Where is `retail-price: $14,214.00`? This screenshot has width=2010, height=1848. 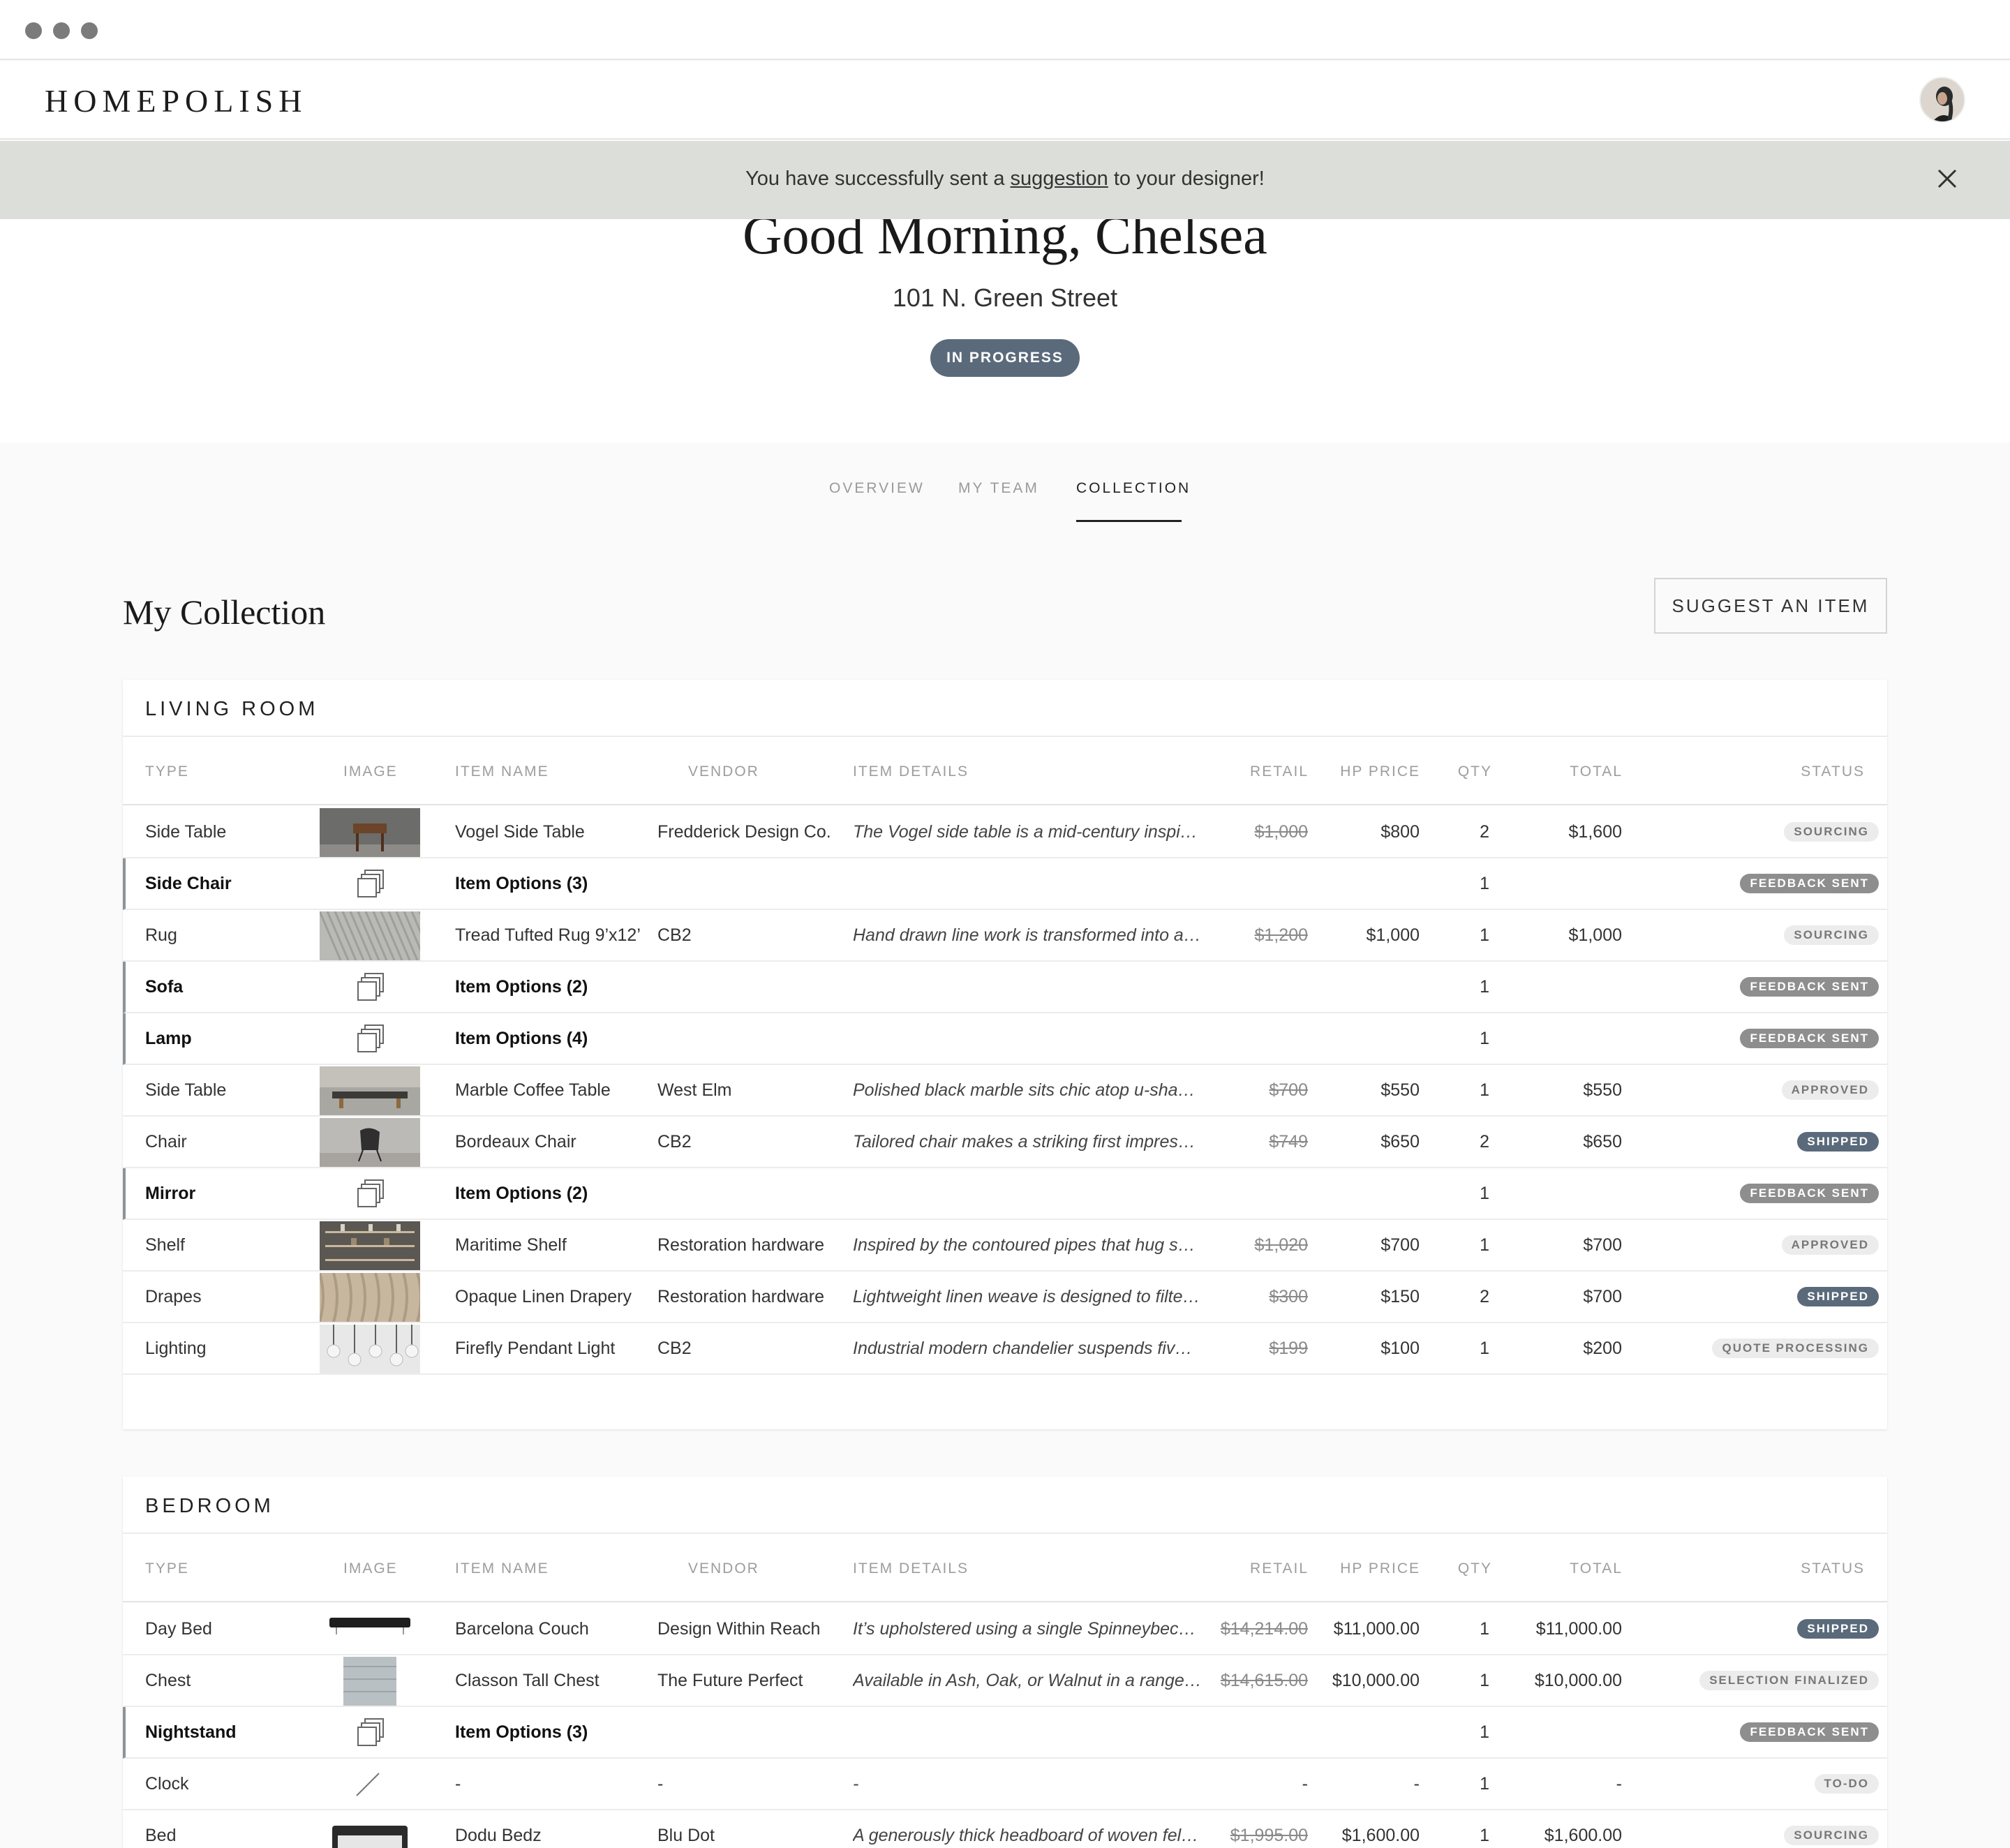
retail-price: $14,214.00 is located at coordinates (1264, 1629).